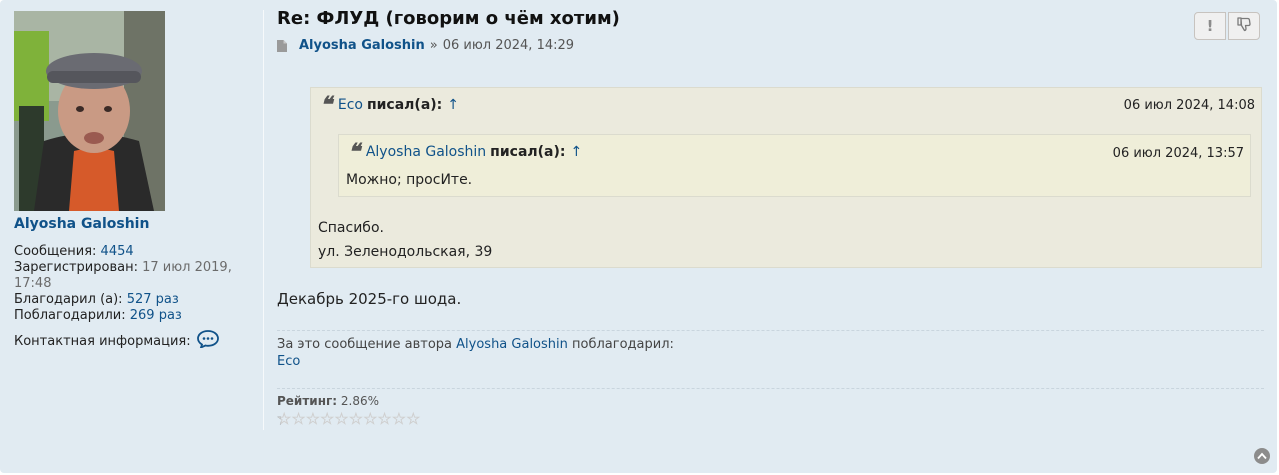 This screenshot has width=1279, height=475. What do you see at coordinates (55, 251) in the screenshot?
I see `posts-label: Сообщения:` at bounding box center [55, 251].